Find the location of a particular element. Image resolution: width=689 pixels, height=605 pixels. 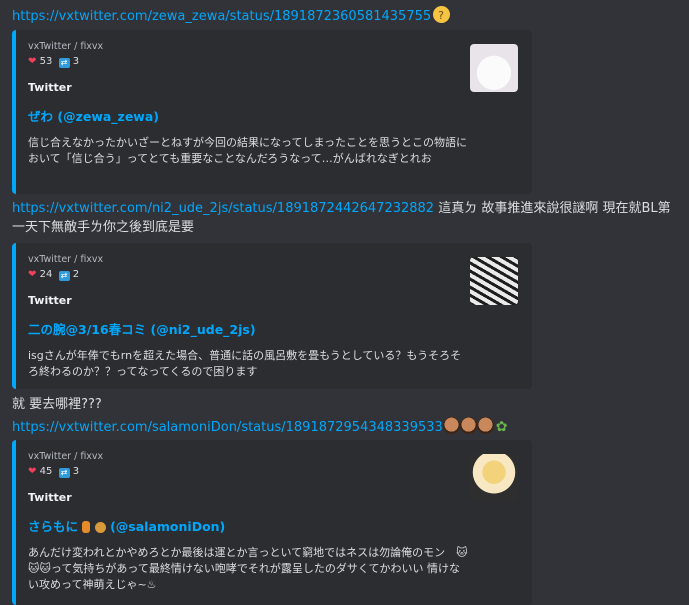

author-name-prefix: さらもに is located at coordinates (53, 526).